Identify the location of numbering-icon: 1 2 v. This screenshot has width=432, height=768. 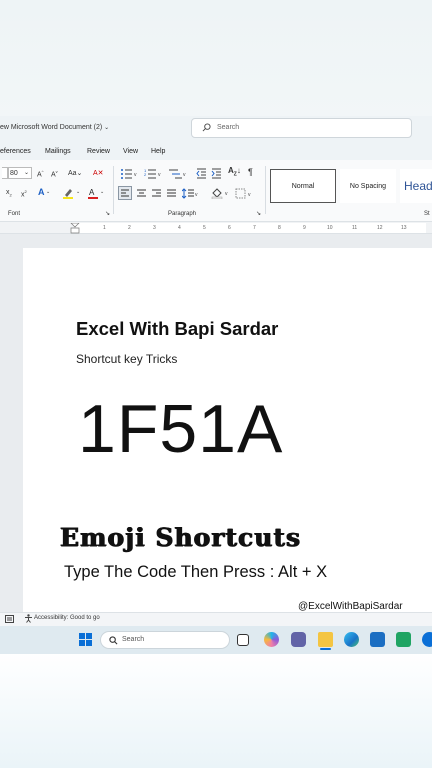
(154, 173).